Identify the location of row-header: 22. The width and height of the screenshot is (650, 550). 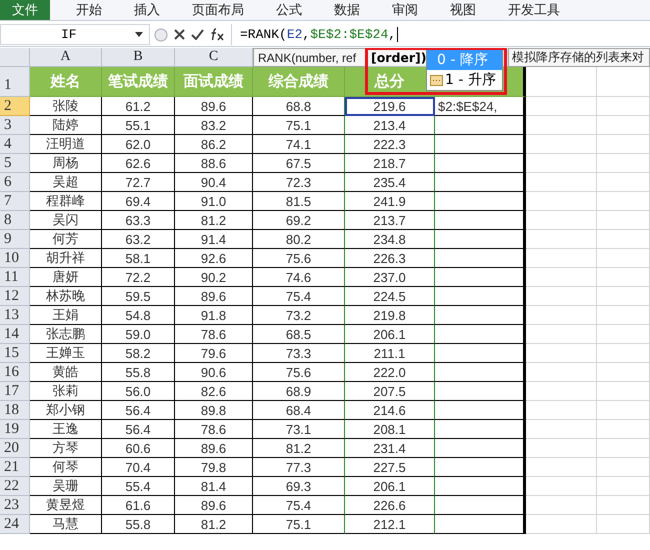
(15, 486).